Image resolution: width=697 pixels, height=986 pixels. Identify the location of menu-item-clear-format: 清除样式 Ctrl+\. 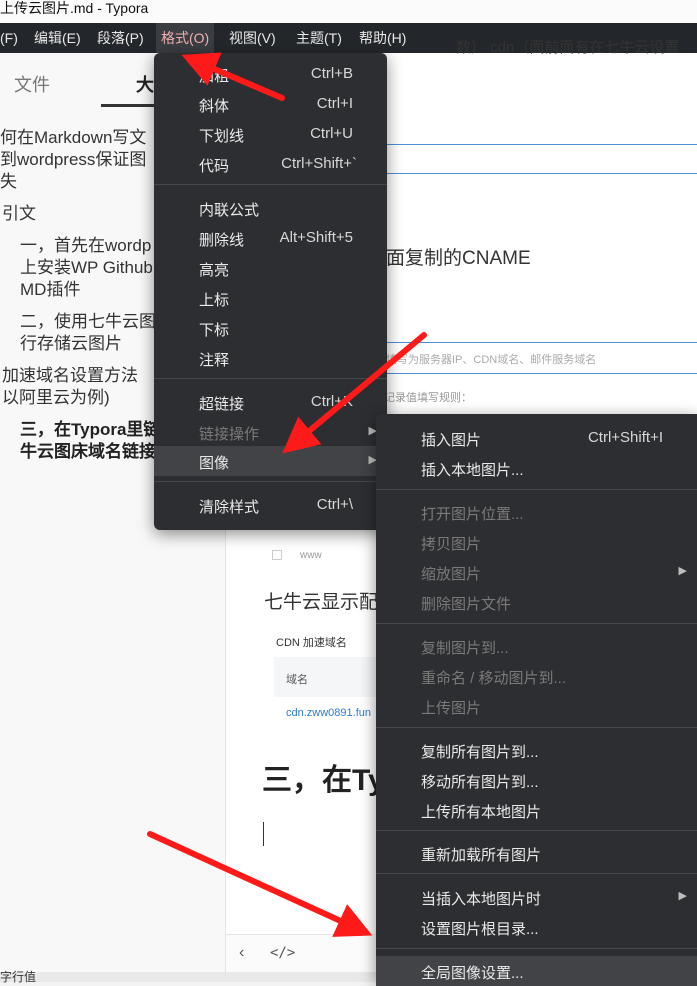
(270, 505).